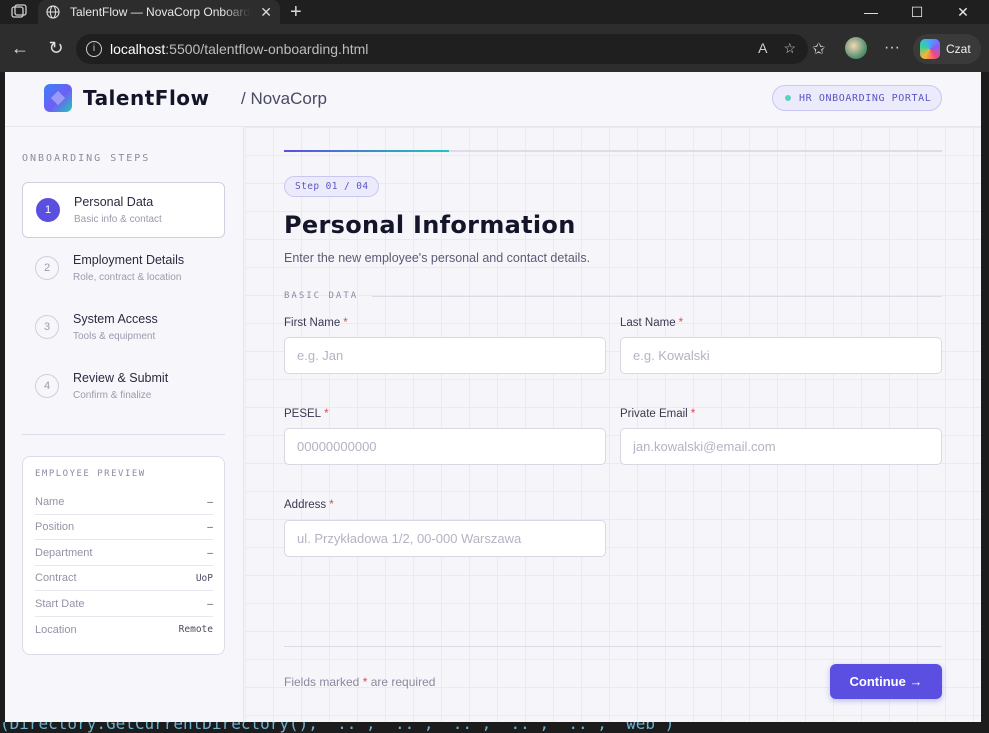  Describe the element at coordinates (613, 646) in the screenshot. I see `footer-divider` at that location.